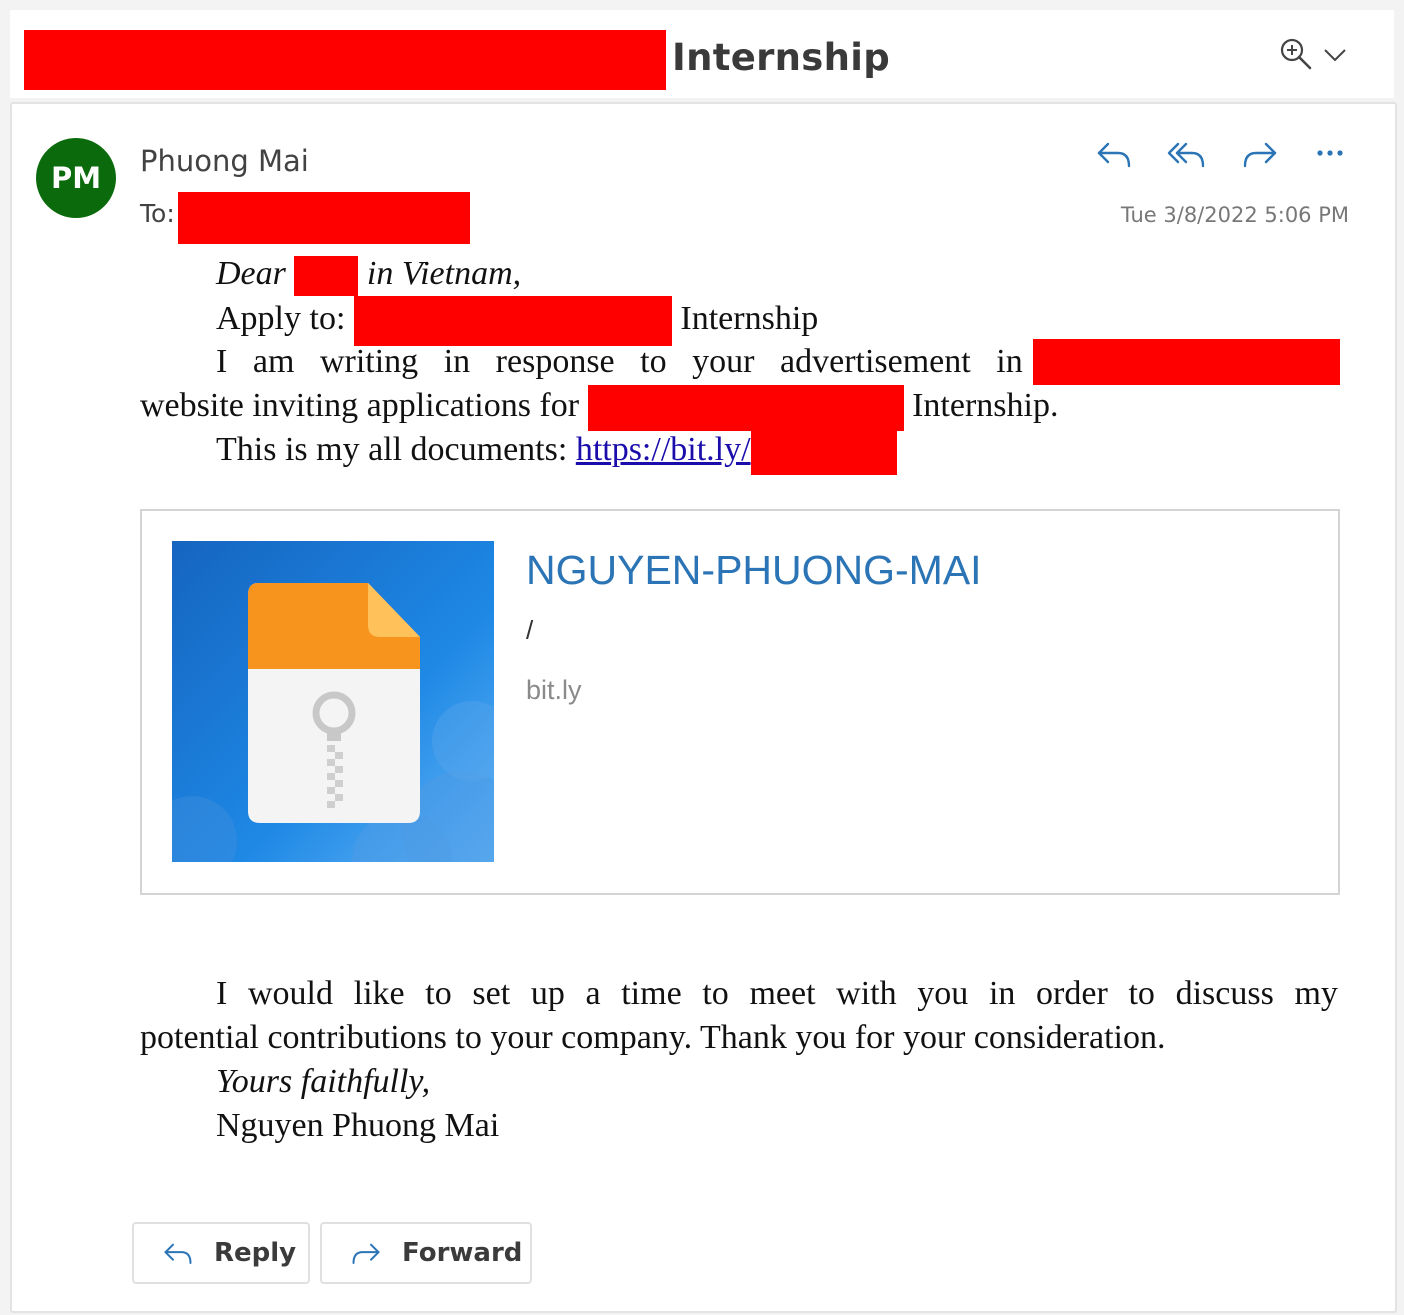 Image resolution: width=1404 pixels, height=1315 pixels. What do you see at coordinates (512, 321) in the screenshot?
I see `redacted-position` at bounding box center [512, 321].